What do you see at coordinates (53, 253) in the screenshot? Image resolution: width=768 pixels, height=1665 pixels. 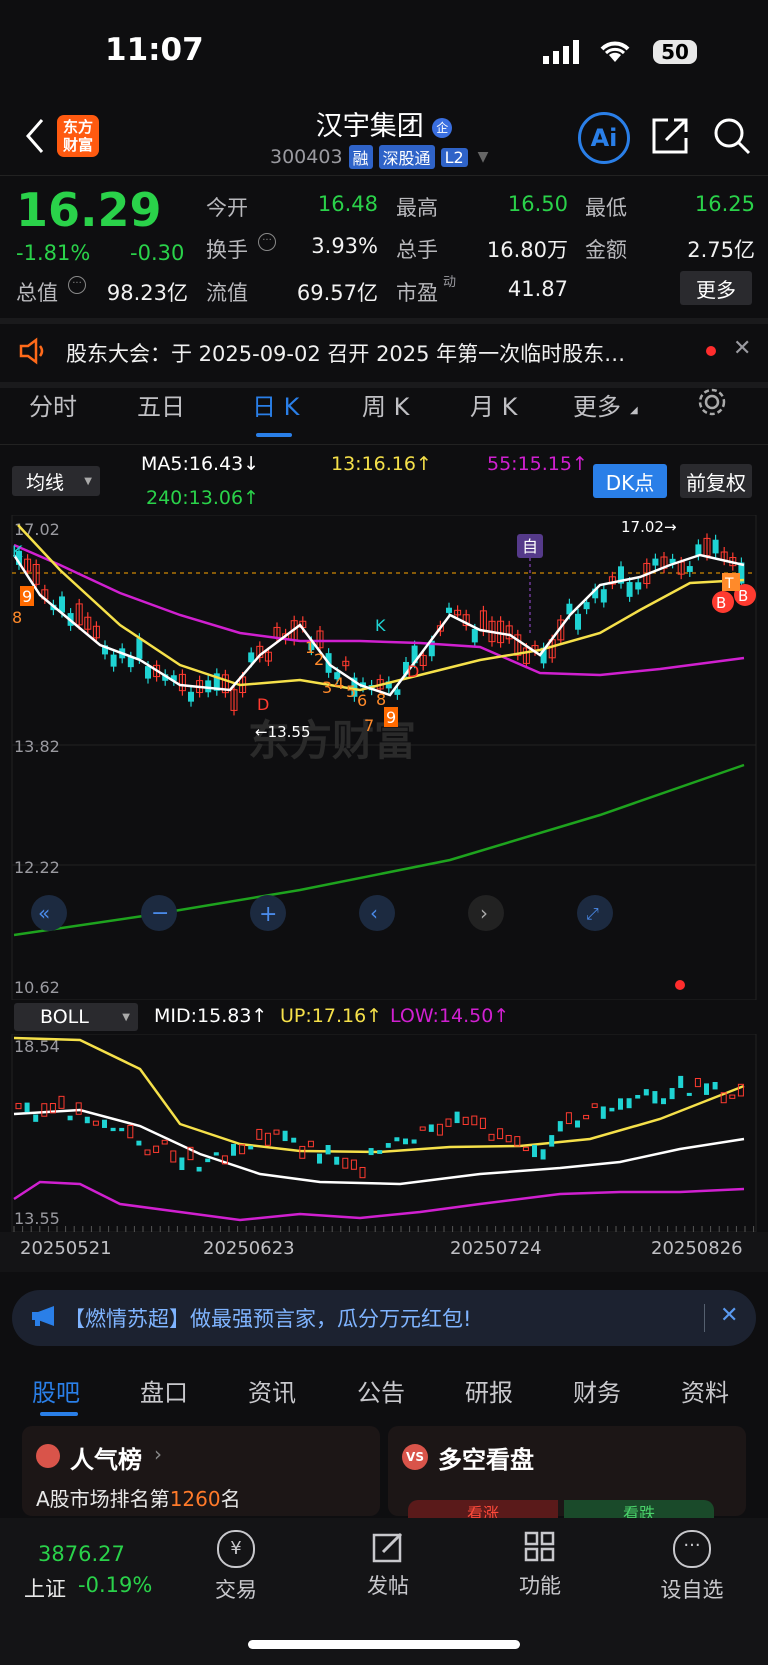 I see `change-pct: -1.81%` at bounding box center [53, 253].